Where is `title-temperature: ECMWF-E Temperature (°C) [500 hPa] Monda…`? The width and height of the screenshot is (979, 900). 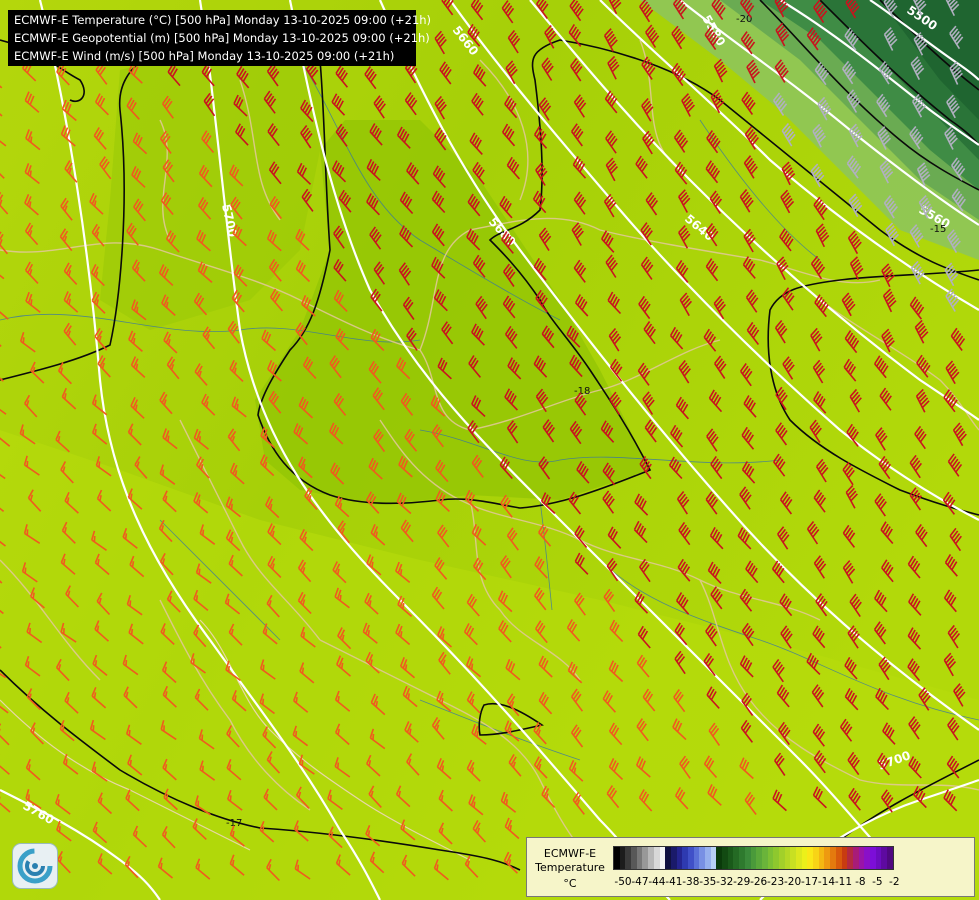
title-temperature: ECMWF-E Temperature (°C) [500 hPa] Monda… is located at coordinates (223, 20).